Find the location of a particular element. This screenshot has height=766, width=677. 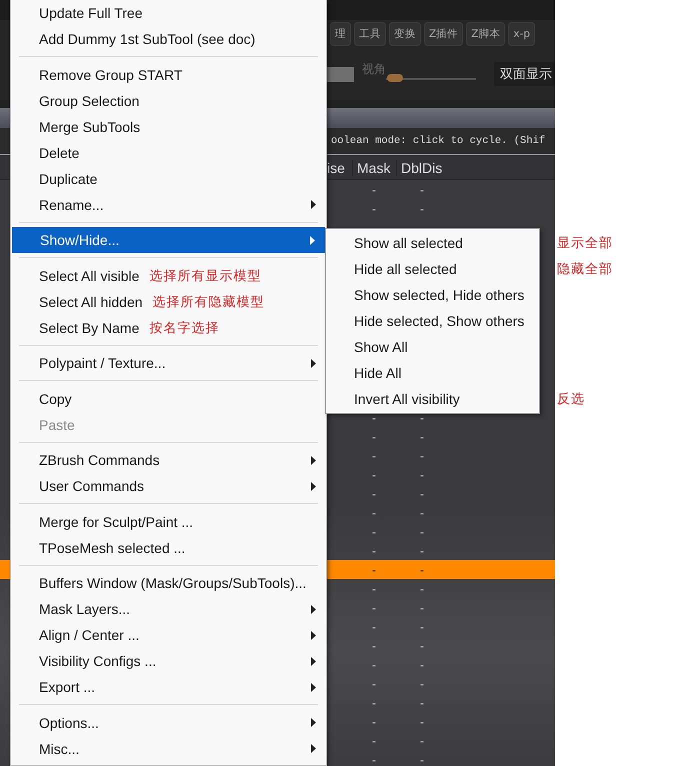

menu-item: Hide selected, Show others is located at coordinates (432, 321).